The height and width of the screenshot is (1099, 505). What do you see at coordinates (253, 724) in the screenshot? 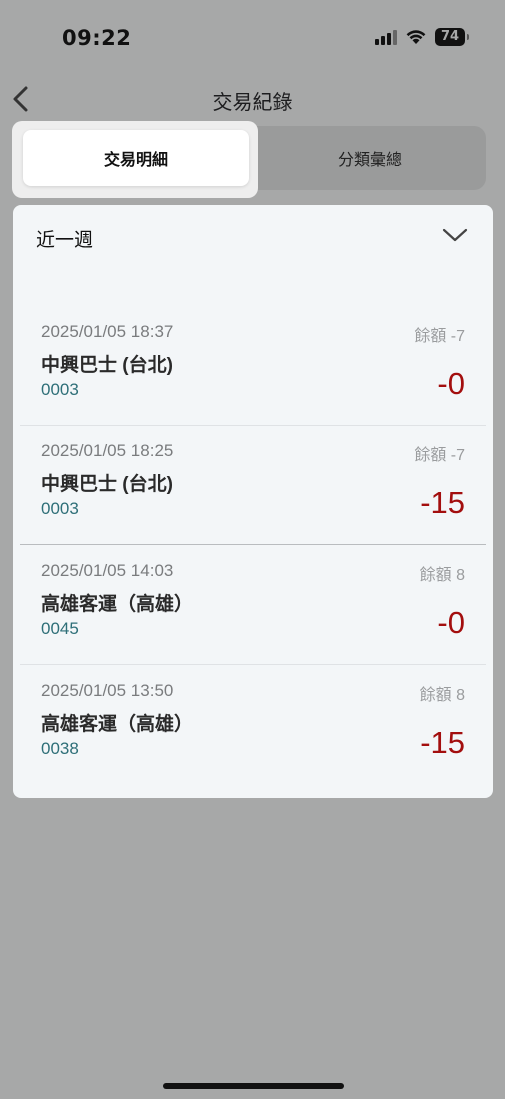
I see `transaction-row: 2025/01/05 13:50 餘額 8 高雄客運（高雄） 0038 -15` at bounding box center [253, 724].